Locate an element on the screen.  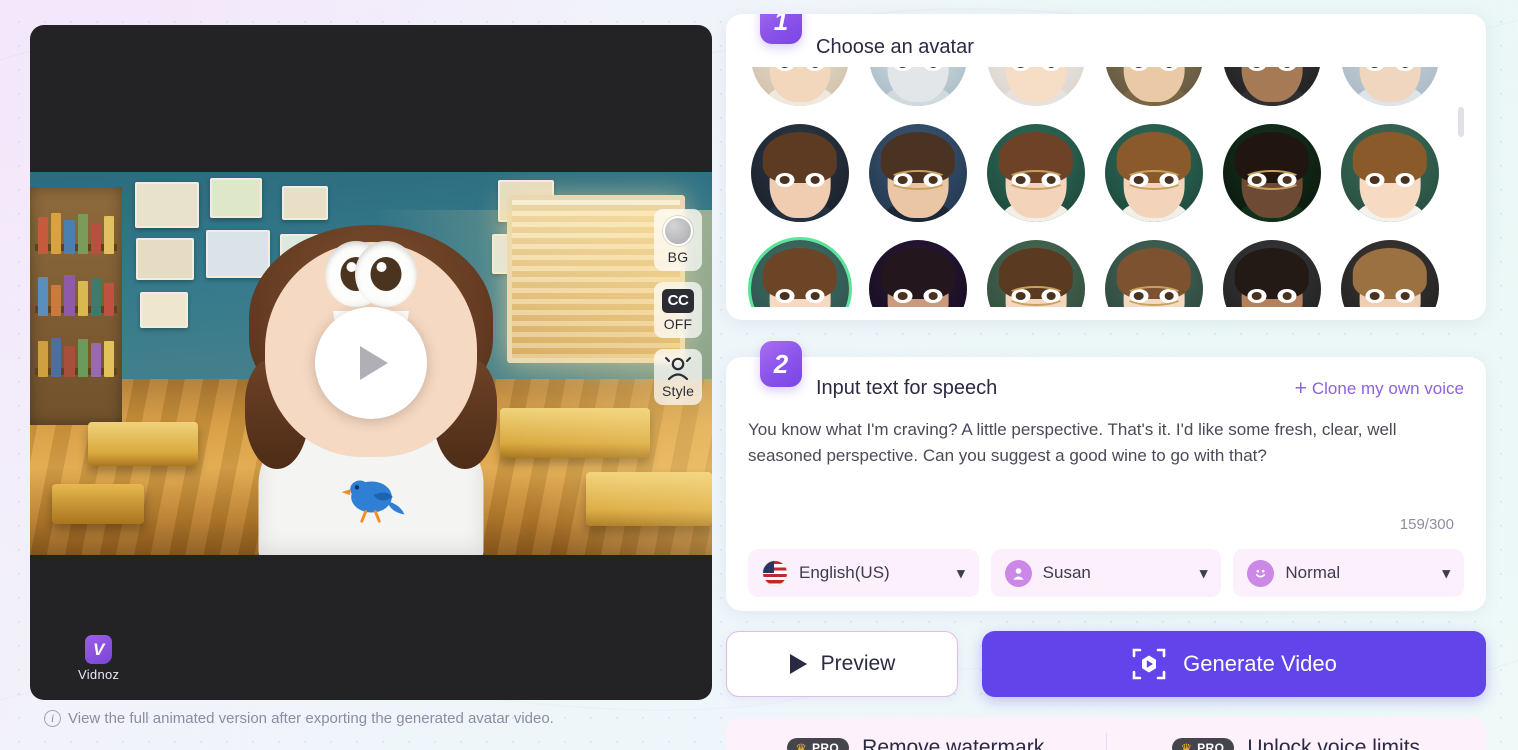
closed-caption-icon: CC is located at coordinates (678, 301).